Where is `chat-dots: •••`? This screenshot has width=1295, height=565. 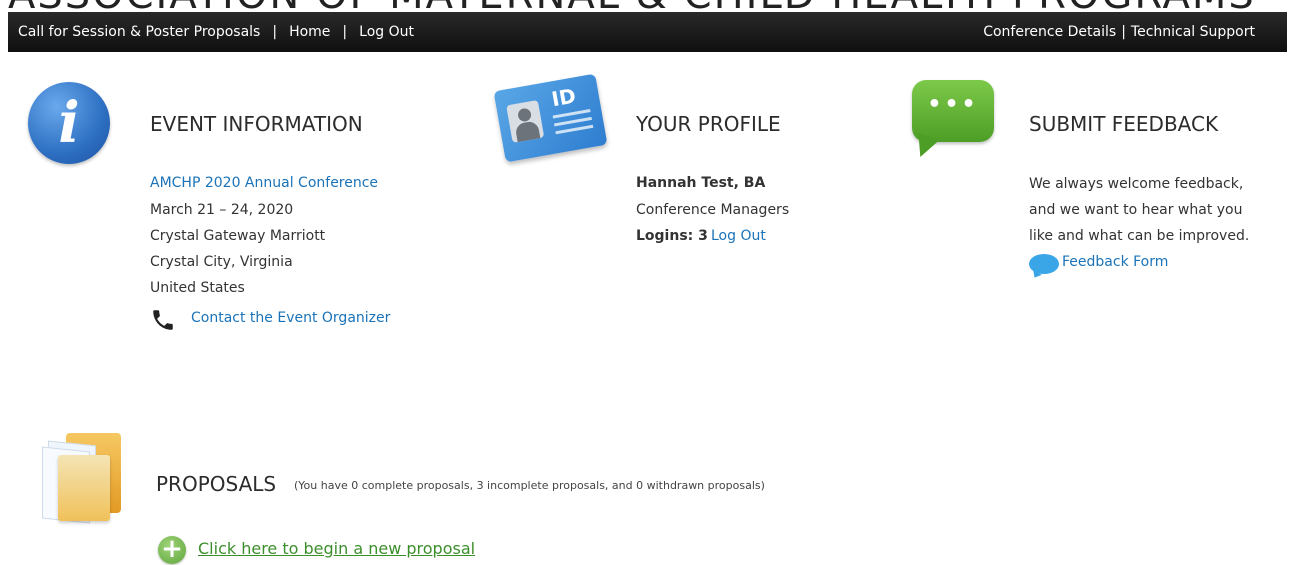 chat-dots: ••• is located at coordinates (953, 104).